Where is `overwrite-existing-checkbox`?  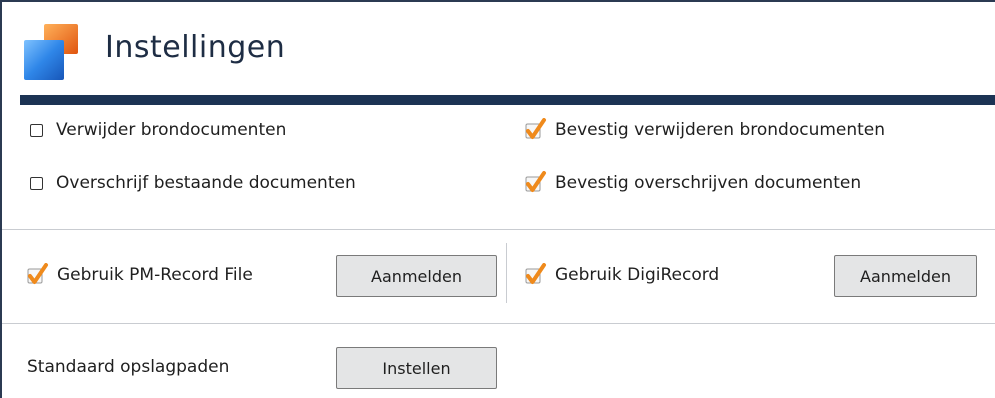
overwrite-existing-checkbox is located at coordinates (36, 183).